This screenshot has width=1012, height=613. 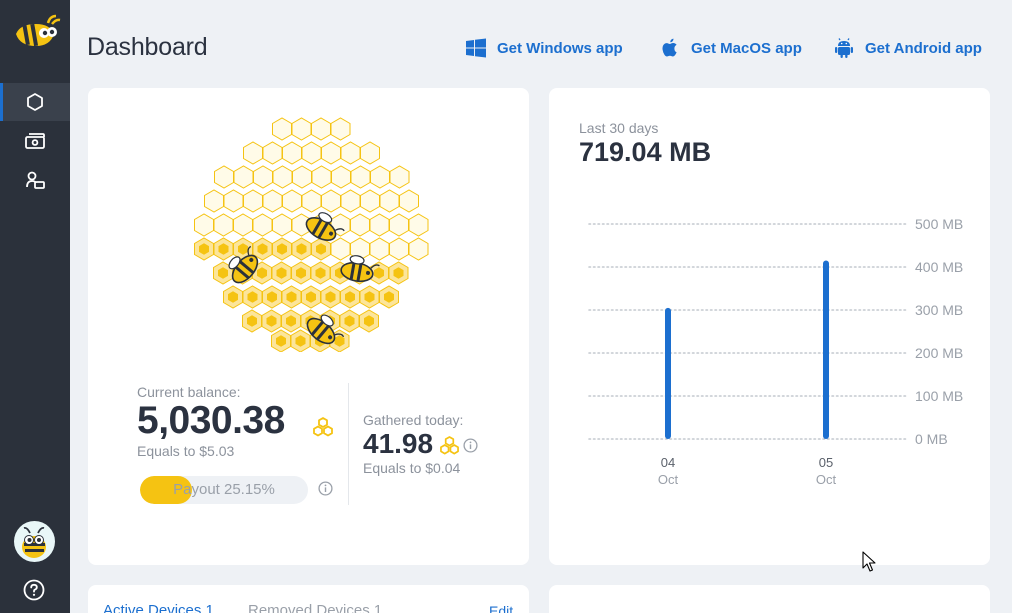 I want to click on sidebar-item-dashboard, so click(x=35, y=102).